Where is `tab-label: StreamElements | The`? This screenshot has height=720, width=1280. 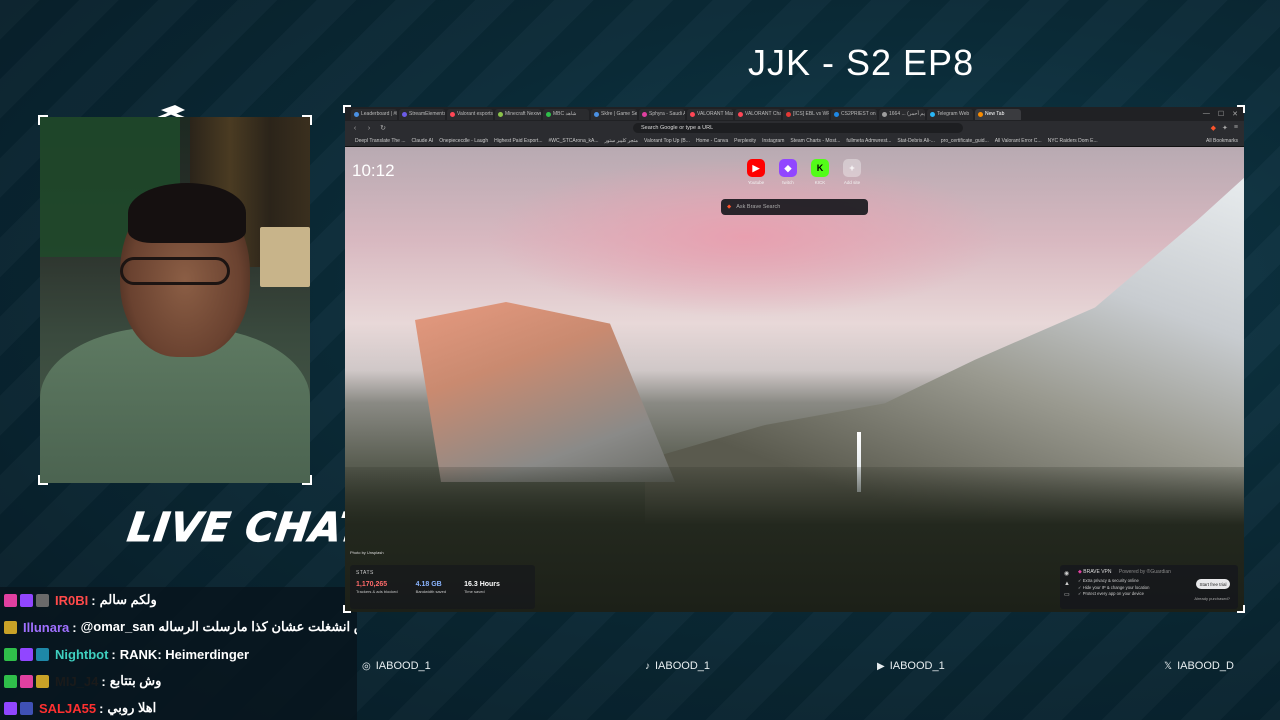
tab-label: StreamElements | The is located at coordinates (427, 114).